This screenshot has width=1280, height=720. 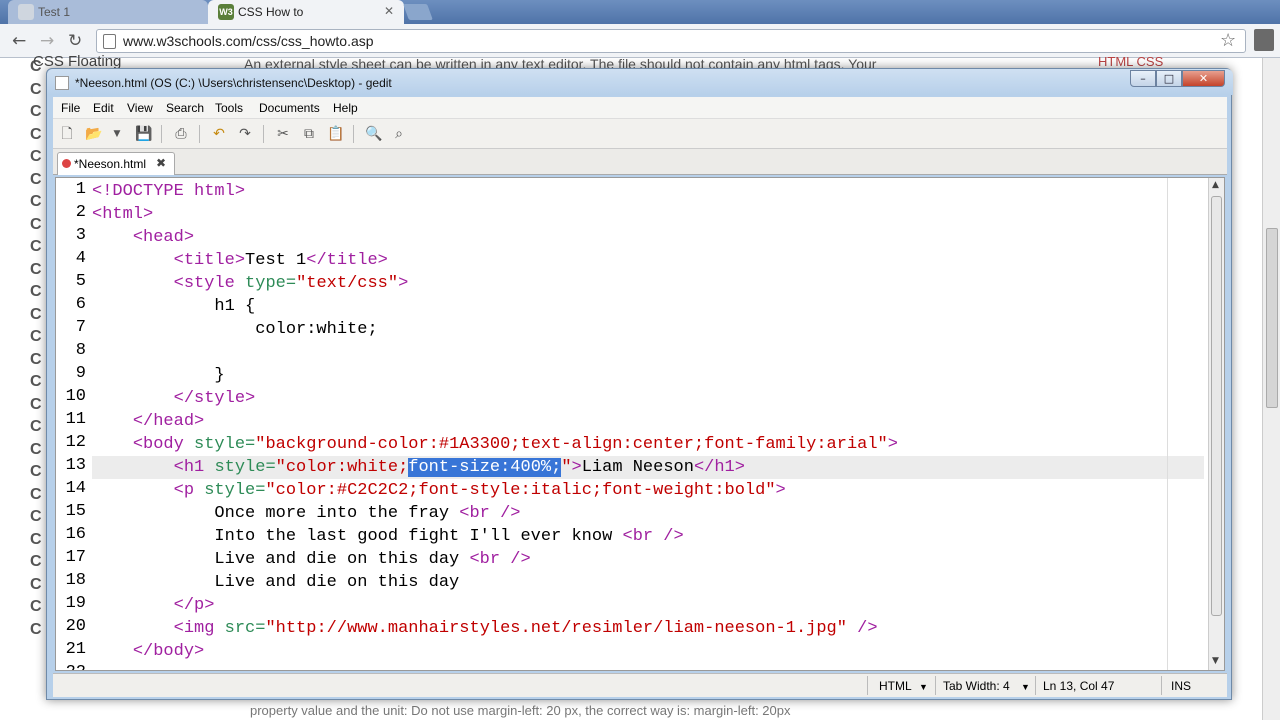 I want to click on address-url: www.w3schools.com/css/css_howto.asp, so click(x=248, y=41).